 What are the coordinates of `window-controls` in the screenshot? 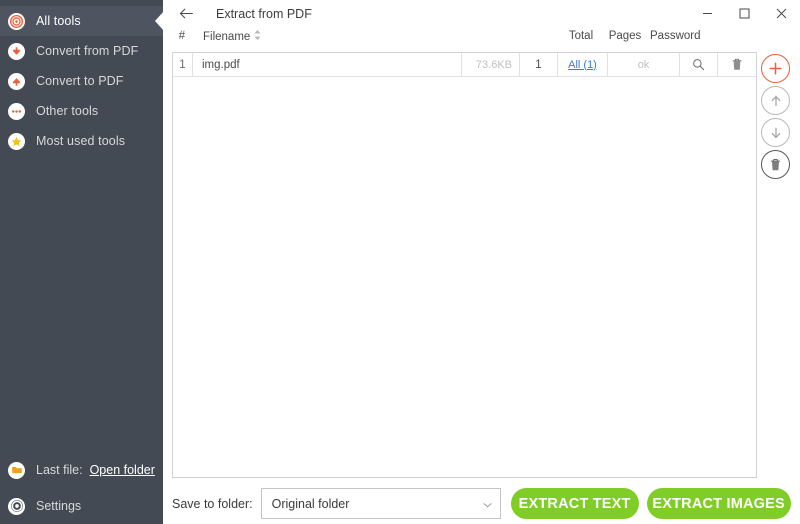 It's located at (744, 13).